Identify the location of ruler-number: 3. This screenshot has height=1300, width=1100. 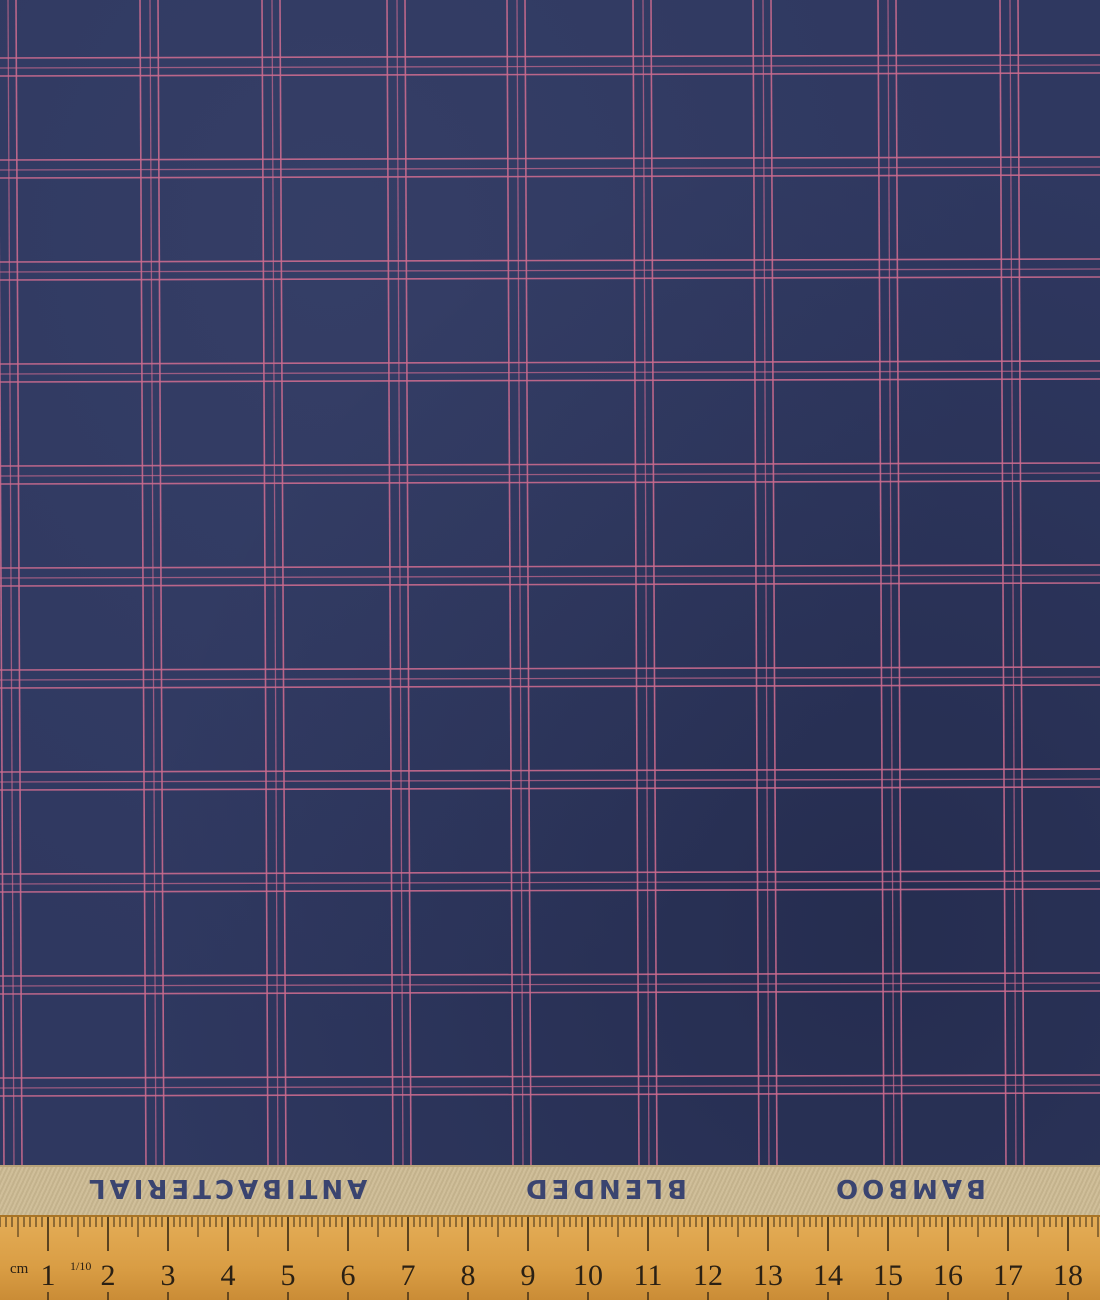
(168, 1275).